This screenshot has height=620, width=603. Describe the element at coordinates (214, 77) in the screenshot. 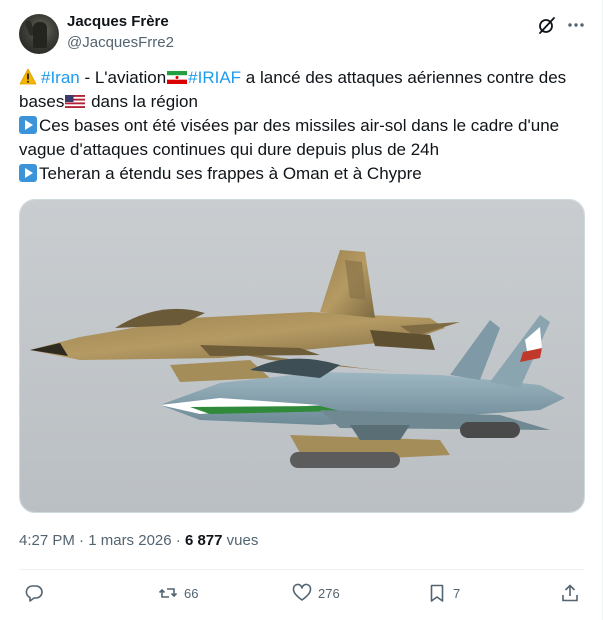

I see `hashtag-iriaf: #IRIAF` at that location.